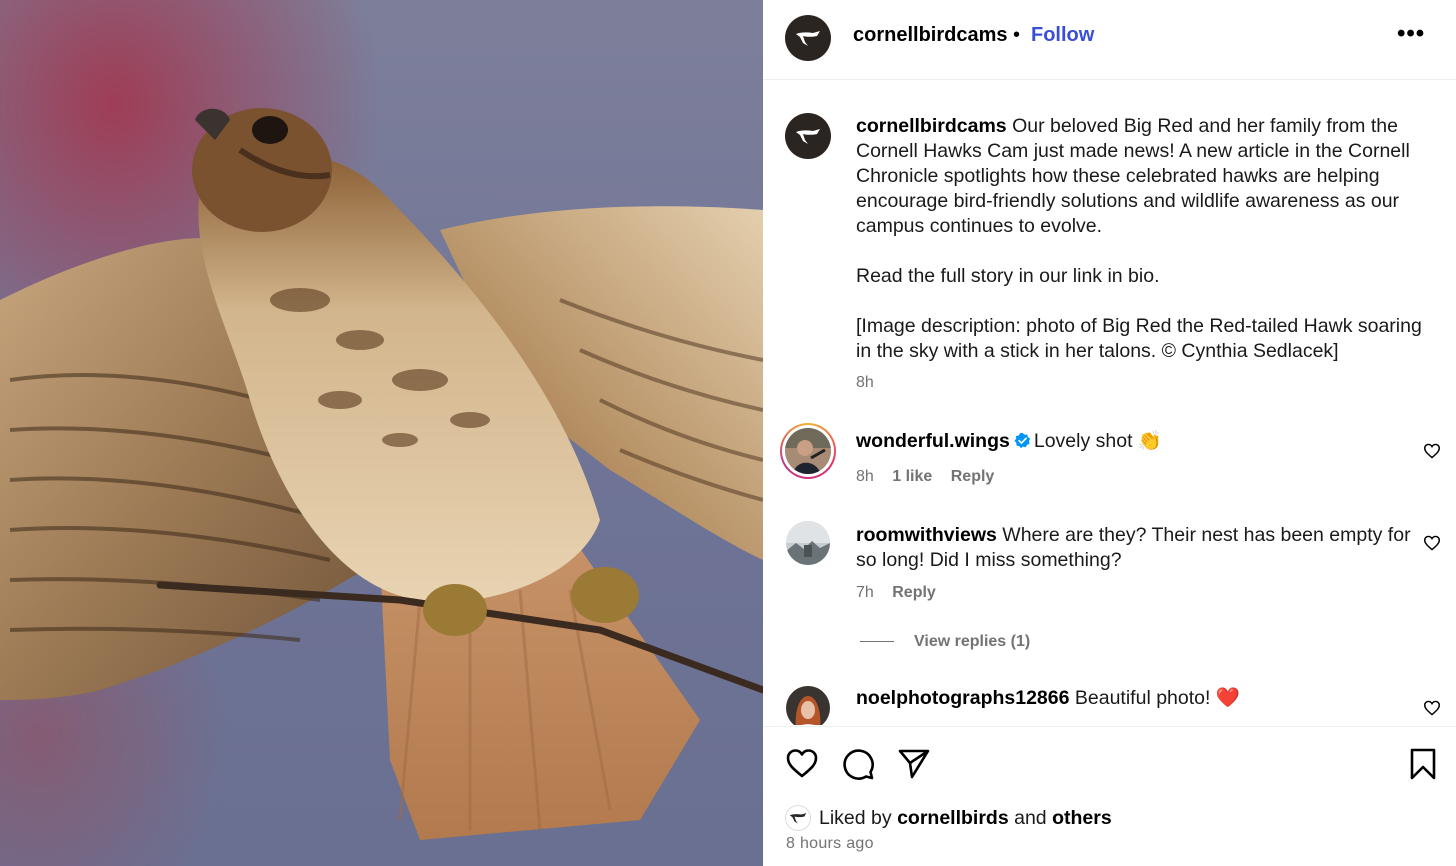 The height and width of the screenshot is (866, 1456). Describe the element at coordinates (933, 441) in the screenshot. I see `commenter-username: wonderful.wings` at that location.